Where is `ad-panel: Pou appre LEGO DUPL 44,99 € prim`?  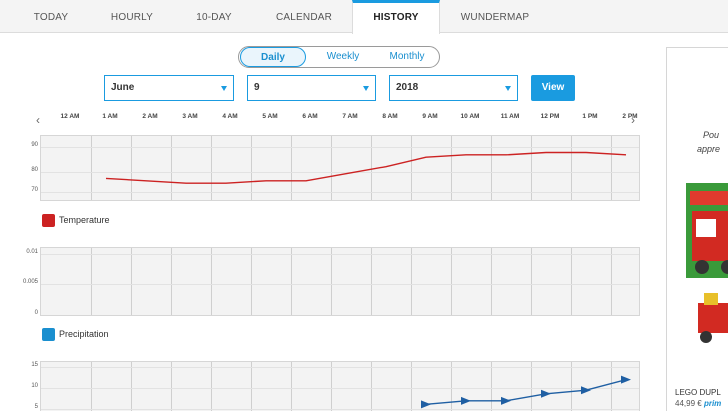 ad-panel: Pou appre LEGO DUPL 44,99 € prim is located at coordinates (697, 229).